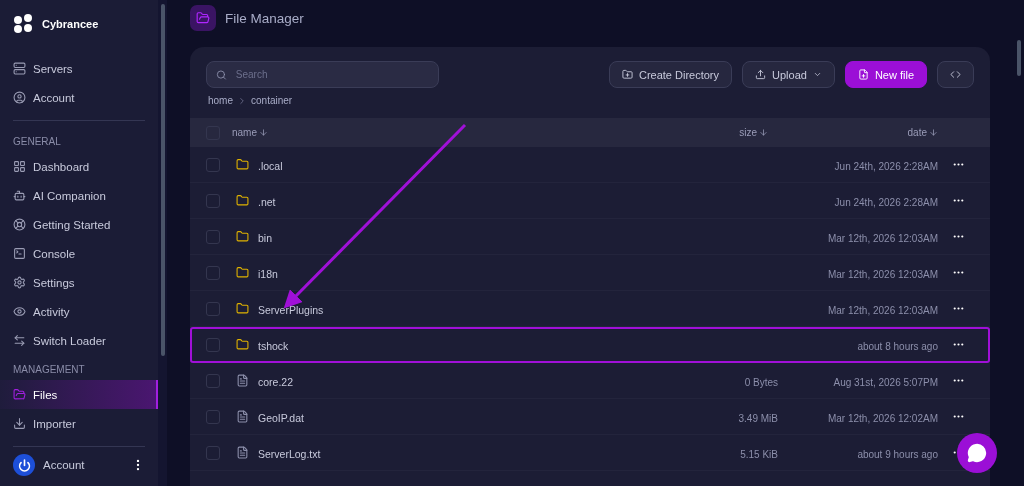  Describe the element at coordinates (49, 369) in the screenshot. I see `section-heading: MANAGEMENT` at that location.